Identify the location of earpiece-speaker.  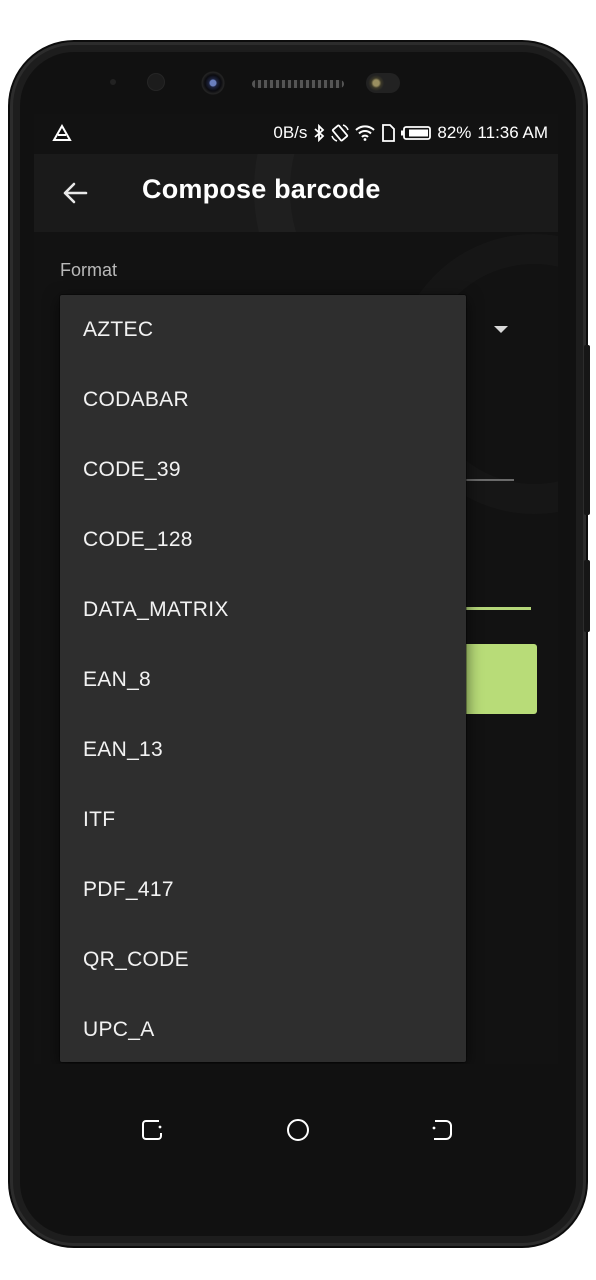
(298, 84).